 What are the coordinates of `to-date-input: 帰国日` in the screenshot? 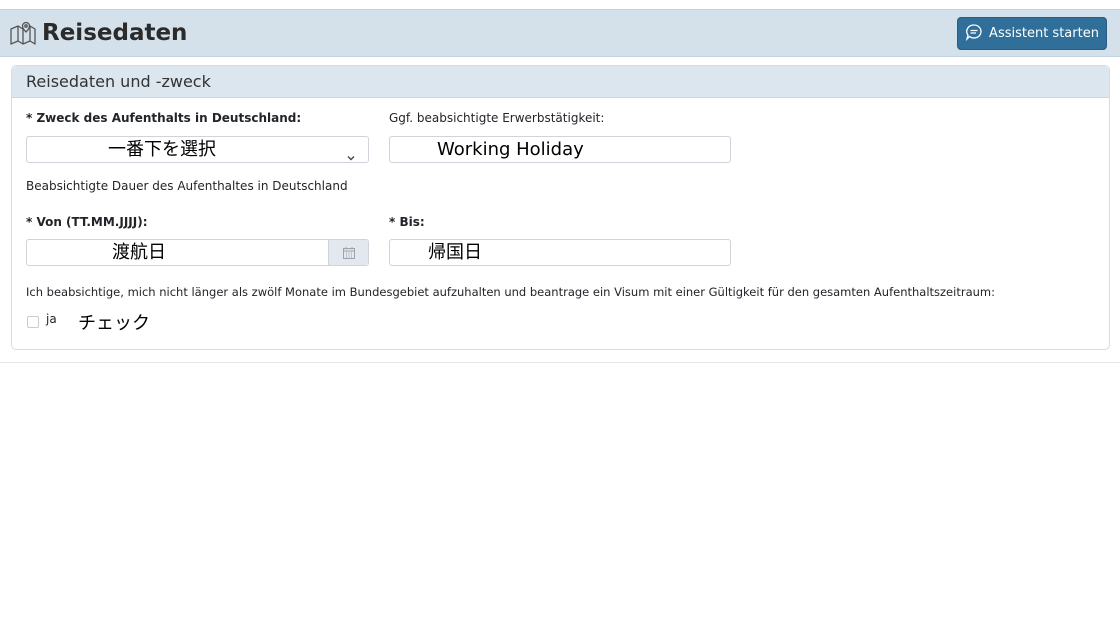 It's located at (560, 252).